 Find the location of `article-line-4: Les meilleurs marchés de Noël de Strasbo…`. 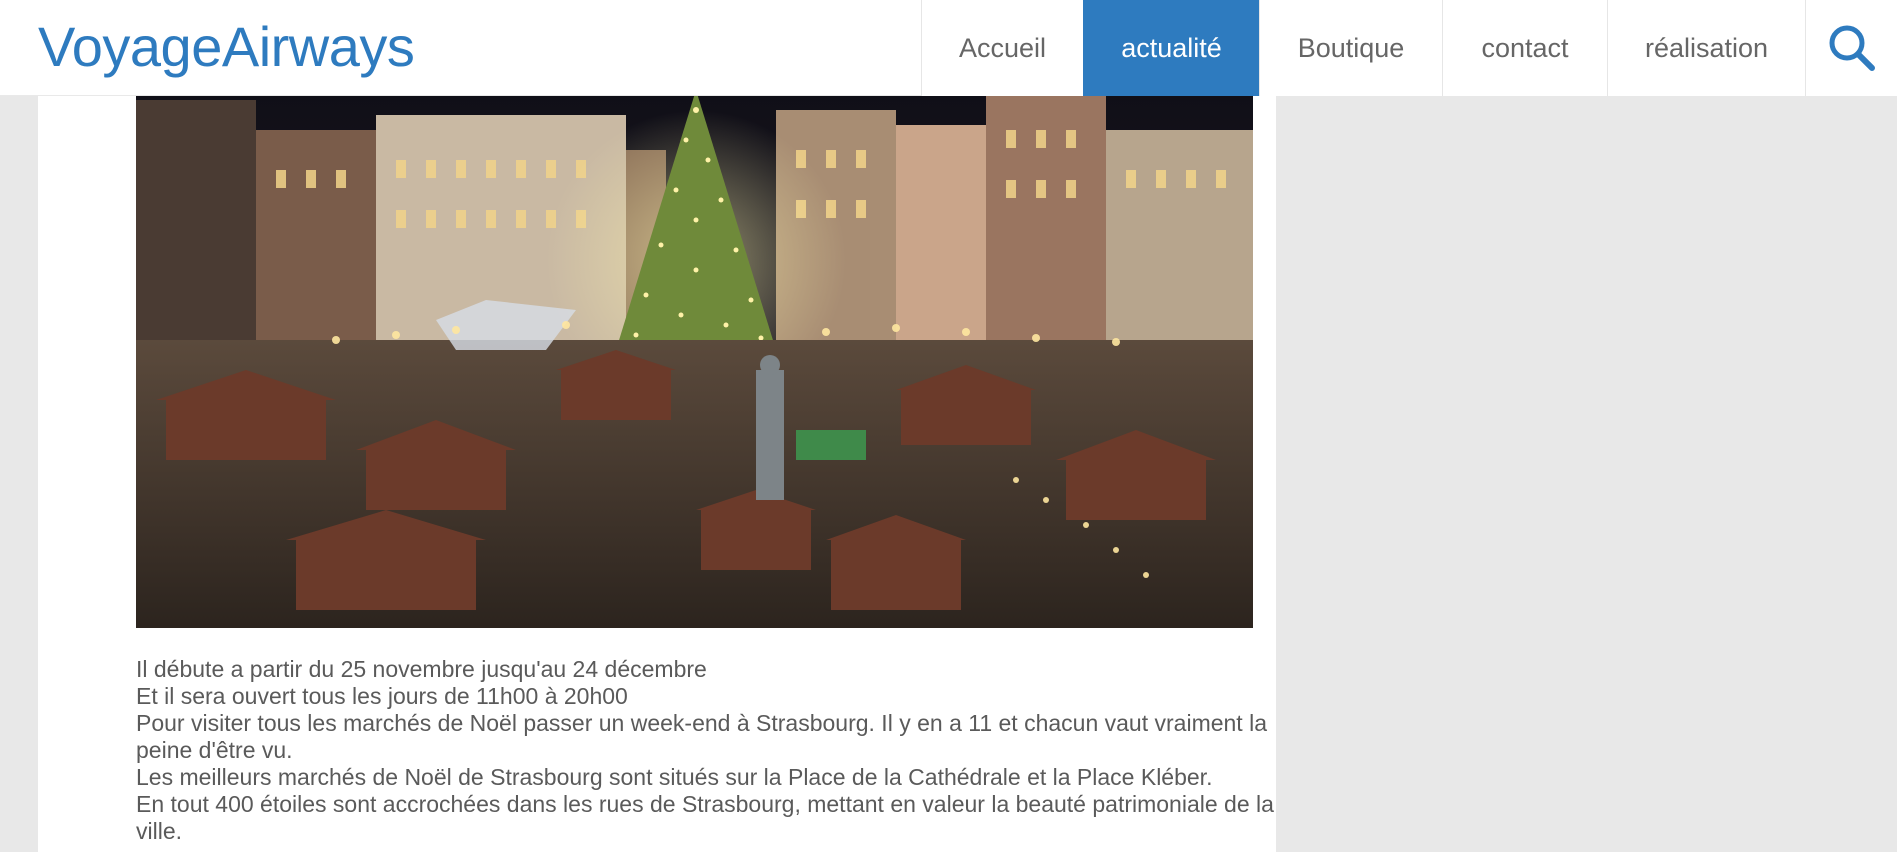

article-line-4: Les meilleurs marchés de Noël de Strasbo… is located at coordinates (674, 777).